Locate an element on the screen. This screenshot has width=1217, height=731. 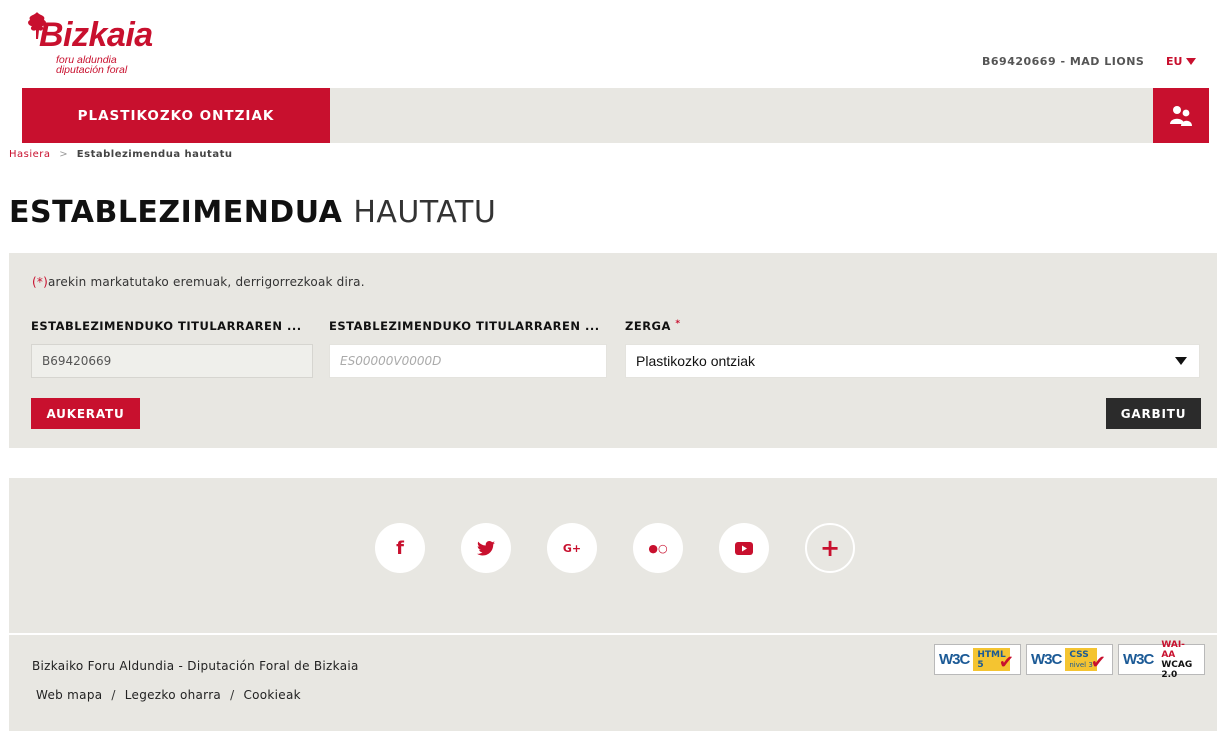
page-title-light: HAUTATU is located at coordinates (425, 212).